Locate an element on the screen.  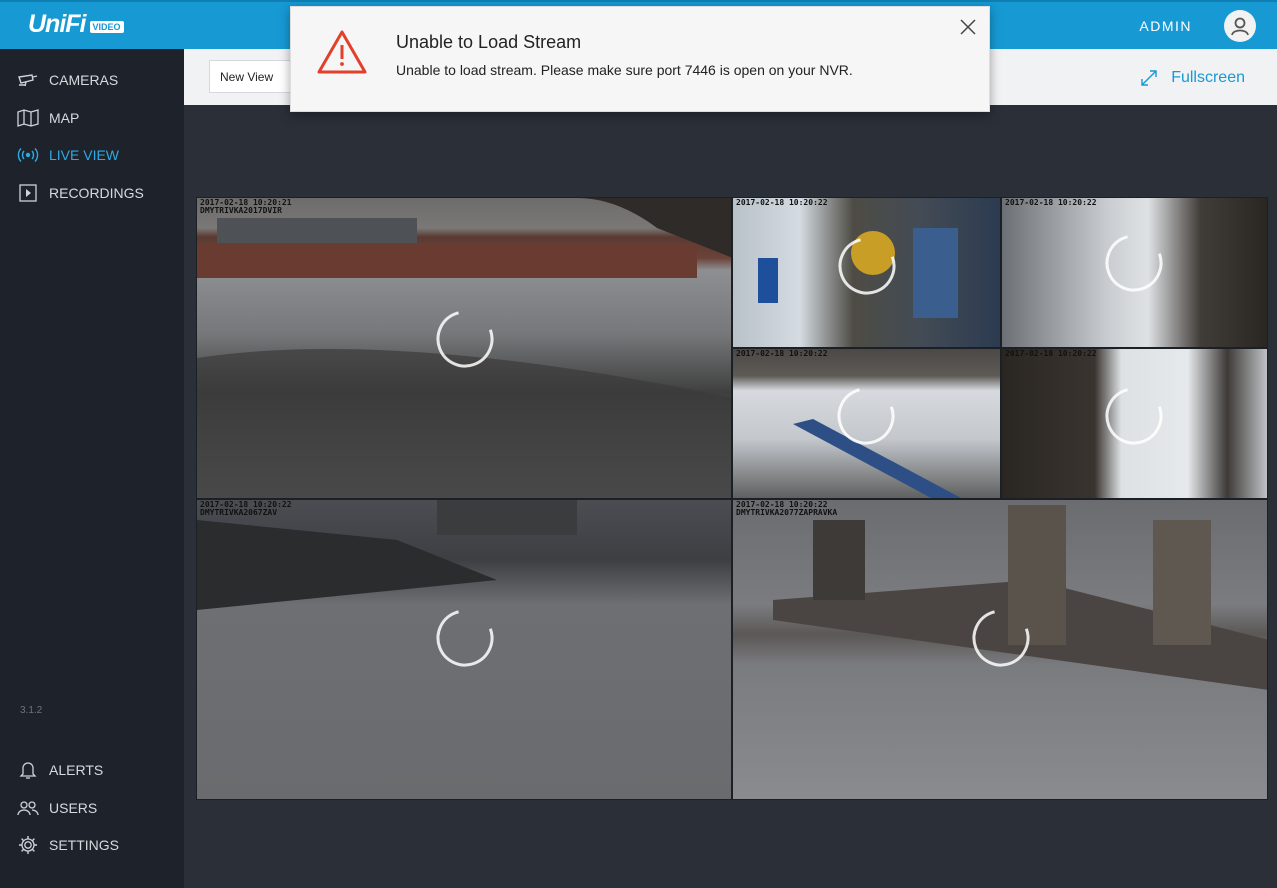
sidebar-item-users: USERS is located at coordinates (92, 808).